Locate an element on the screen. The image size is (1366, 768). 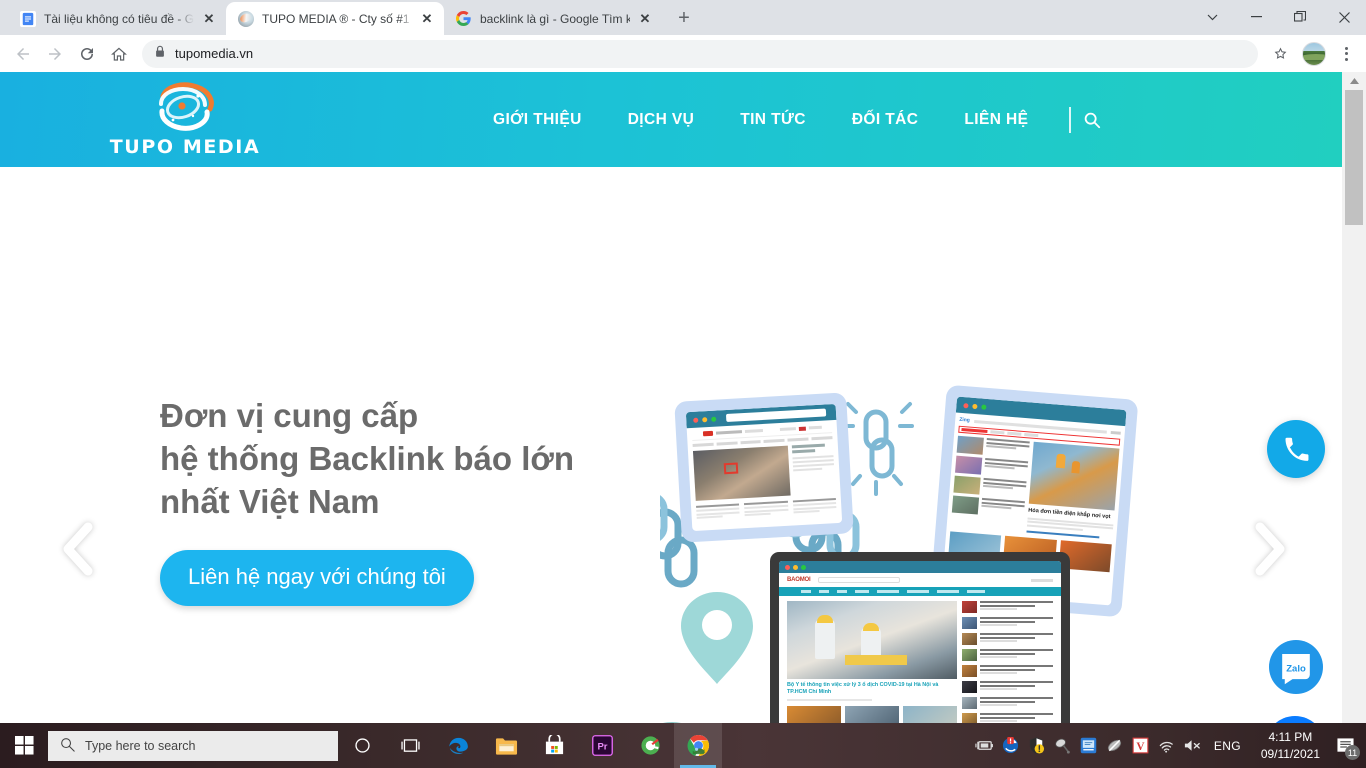
tab-title: TUPO MEDIA ® - Cty số #1 chuyên is located at coordinates (337, 18).